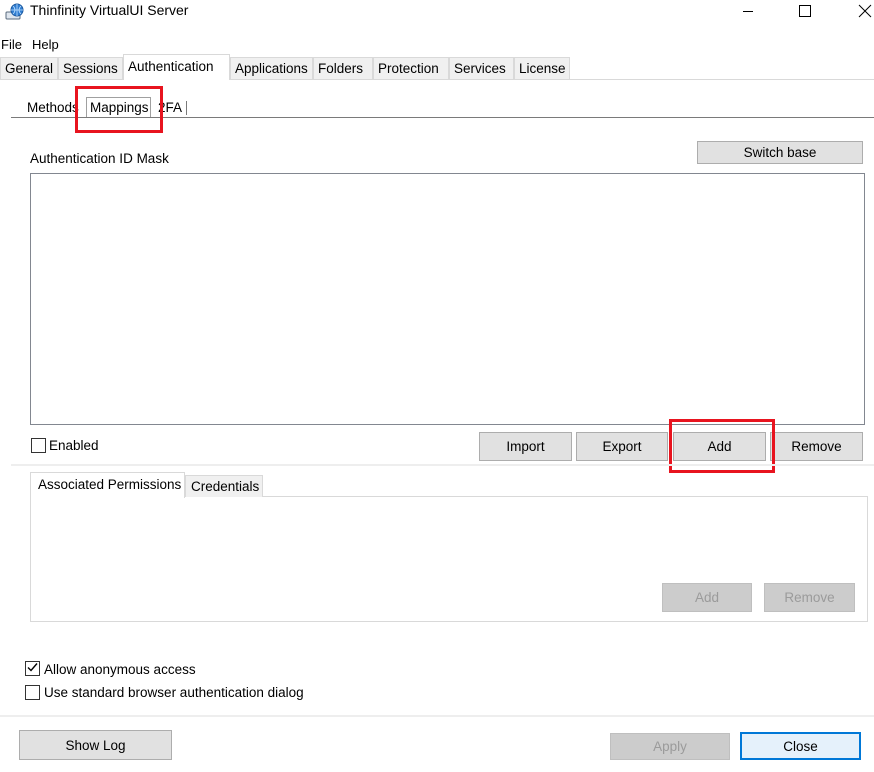  I want to click on tab-protection: Protection, so click(411, 68).